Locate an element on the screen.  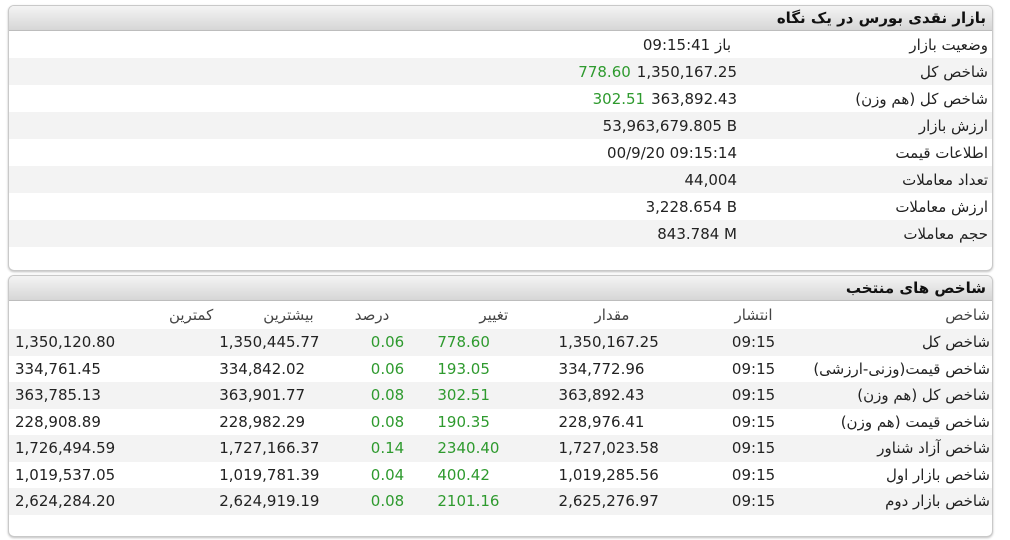
index-change: 2340.40 is located at coordinates (468, 448).